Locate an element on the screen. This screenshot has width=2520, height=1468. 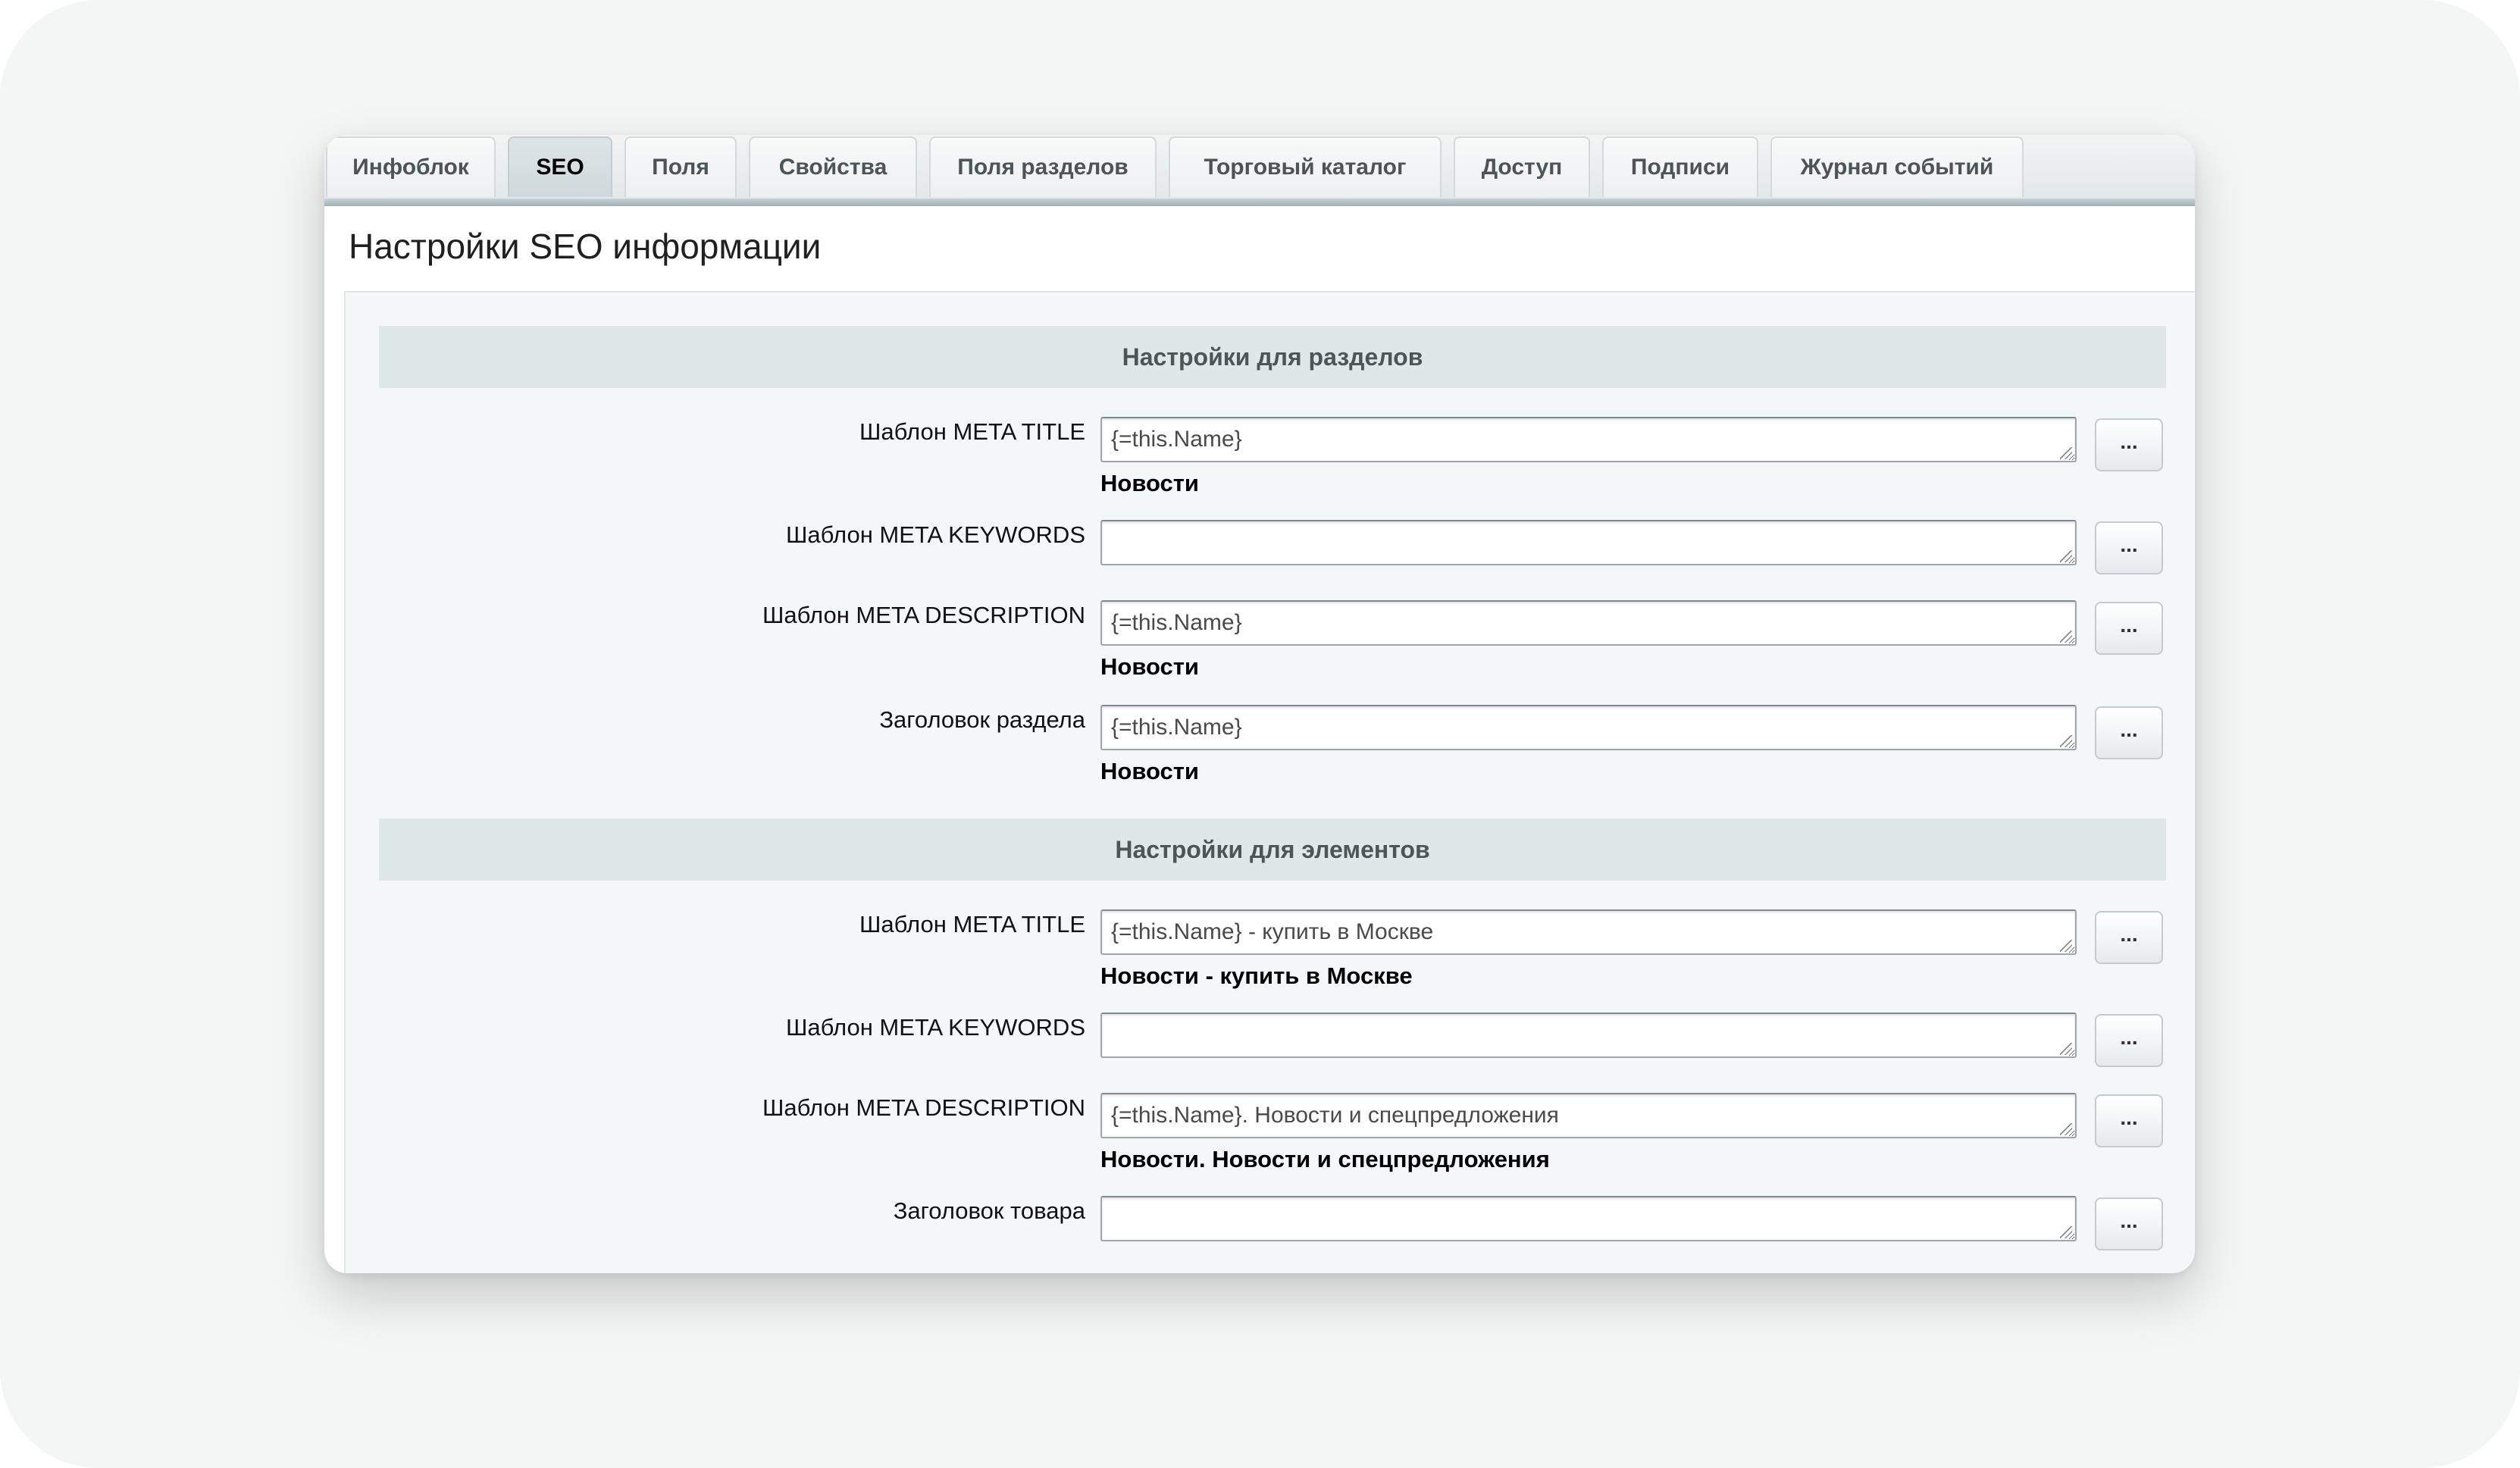
section-header-sections: Настройки для разделов is located at coordinates (1272, 357).